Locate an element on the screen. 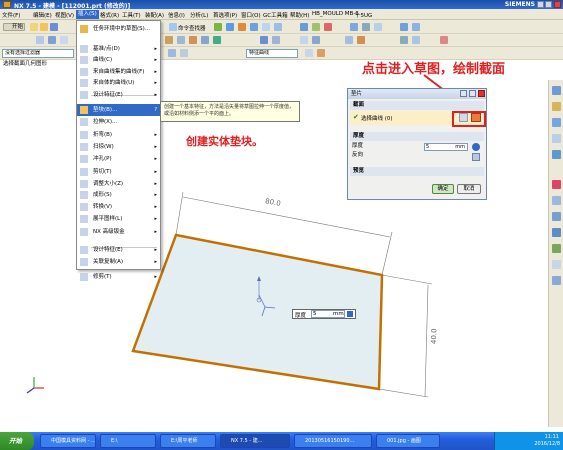 This screenshot has width=563, height=450. close-button is located at coordinates (557, 4).